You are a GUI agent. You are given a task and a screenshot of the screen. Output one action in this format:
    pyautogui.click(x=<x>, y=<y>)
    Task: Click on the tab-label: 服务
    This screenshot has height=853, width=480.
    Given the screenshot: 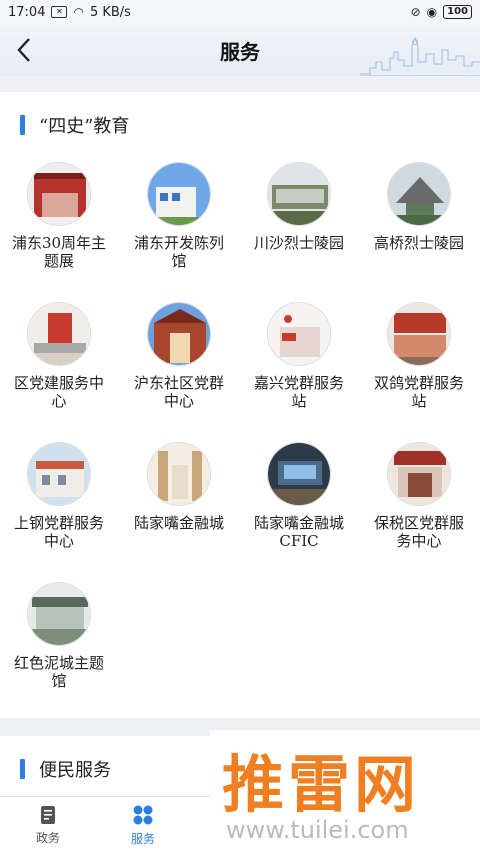 What is the action you would take?
    pyautogui.click(x=142, y=839)
    